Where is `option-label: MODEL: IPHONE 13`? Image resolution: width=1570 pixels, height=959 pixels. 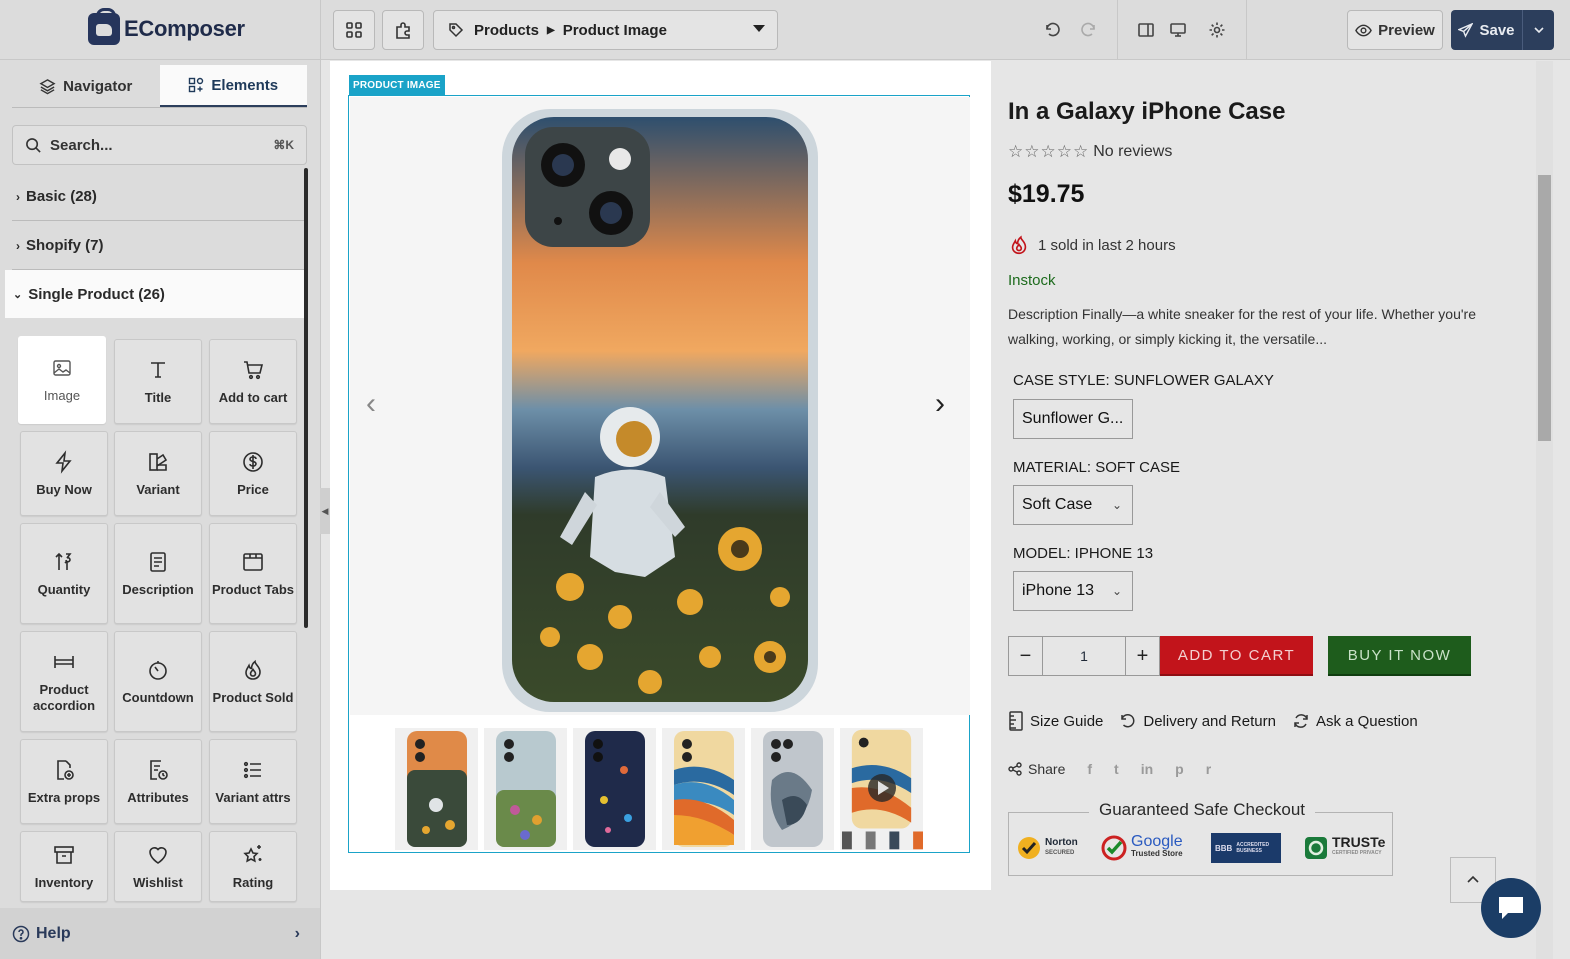
option-label: MODEL: IPHONE 13 is located at coordinates (1083, 553).